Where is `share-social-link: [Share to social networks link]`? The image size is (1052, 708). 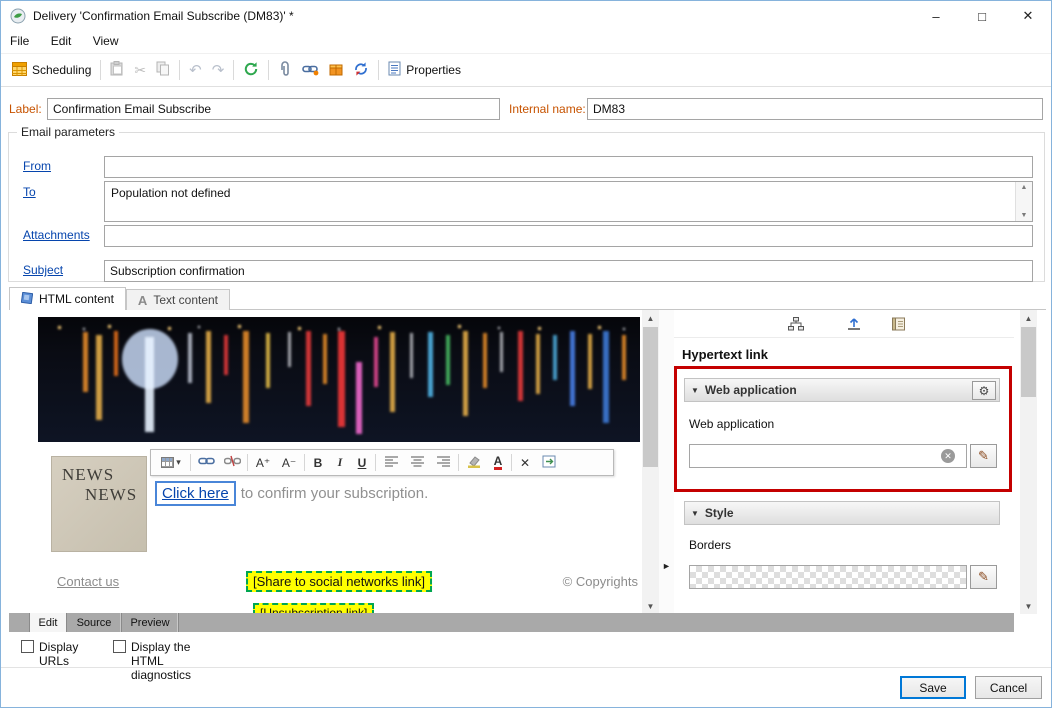 share-social-link: [Share to social networks link] is located at coordinates (339, 581).